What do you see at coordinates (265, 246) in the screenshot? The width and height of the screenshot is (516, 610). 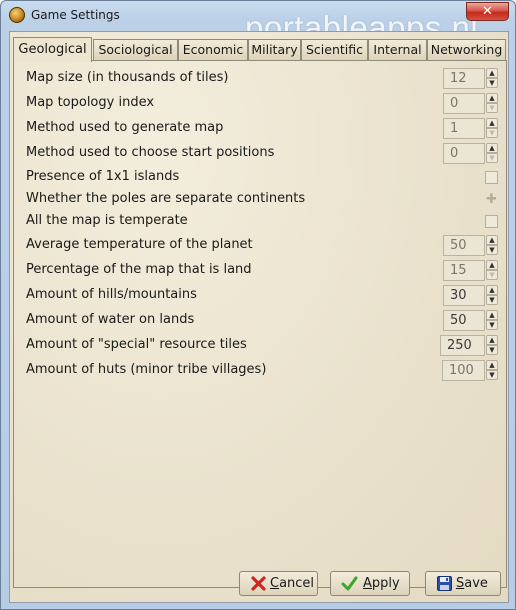 I see `setting-row-temperature: Average temperature of the planet 50 ▲ ▼` at bounding box center [265, 246].